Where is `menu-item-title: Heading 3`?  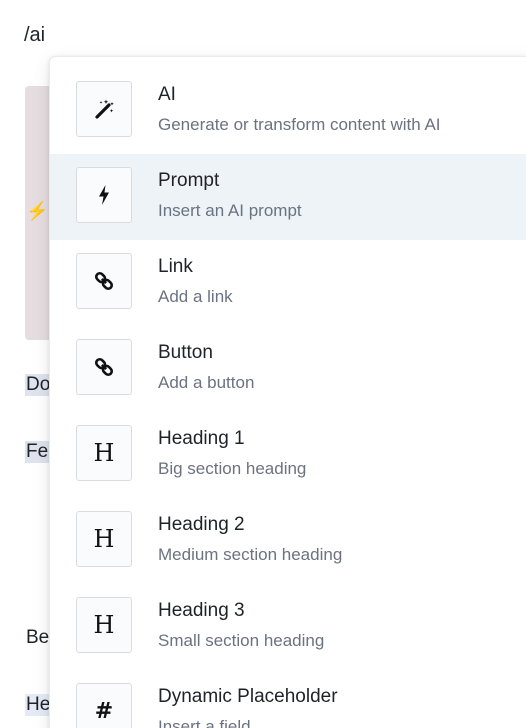
menu-item-title: Heading 3 is located at coordinates (201, 610).